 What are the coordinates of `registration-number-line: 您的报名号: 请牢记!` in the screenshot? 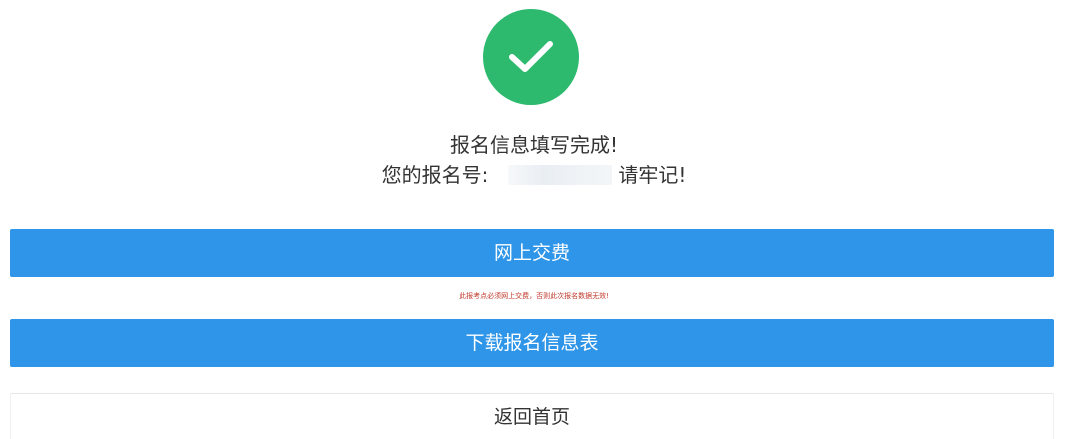 It's located at (534, 175).